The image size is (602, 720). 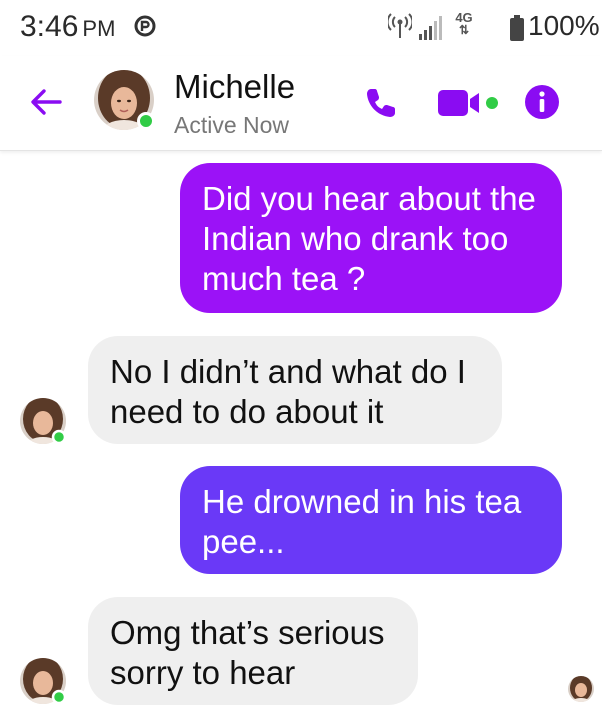 What do you see at coordinates (581, 689) in the screenshot?
I see `read-receipt-avatar` at bounding box center [581, 689].